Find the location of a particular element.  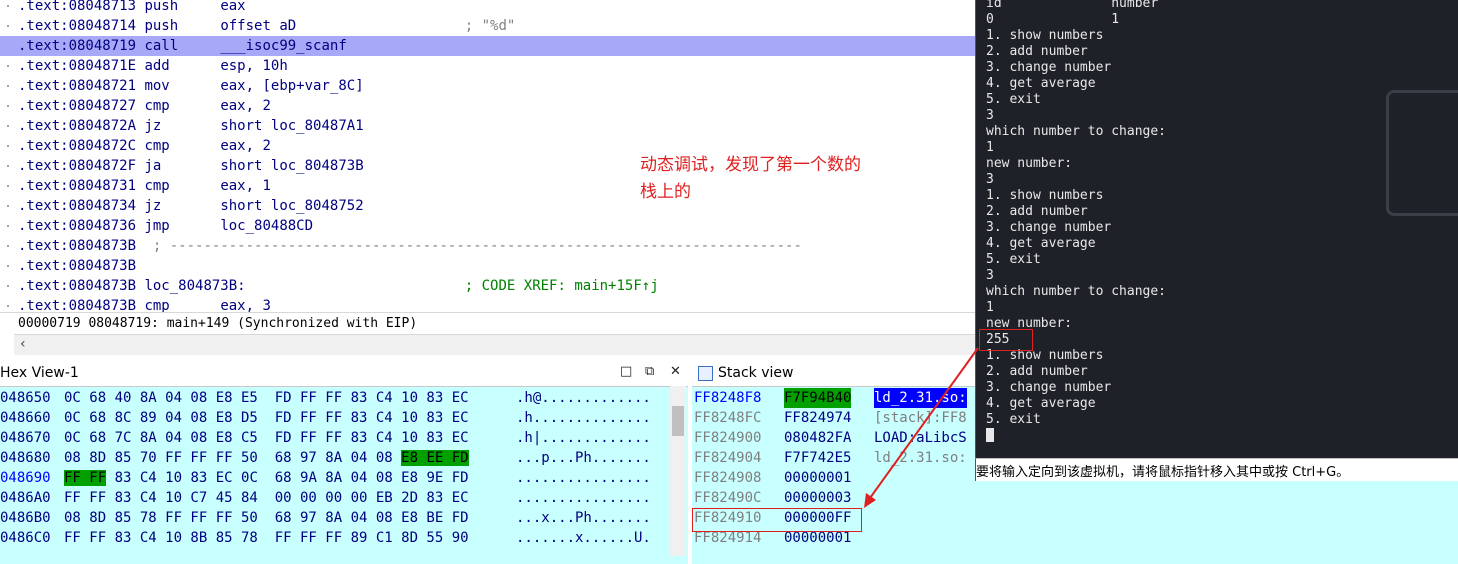

disasm-line: .text:0804871E add esp, 10h is located at coordinates (488, 66).